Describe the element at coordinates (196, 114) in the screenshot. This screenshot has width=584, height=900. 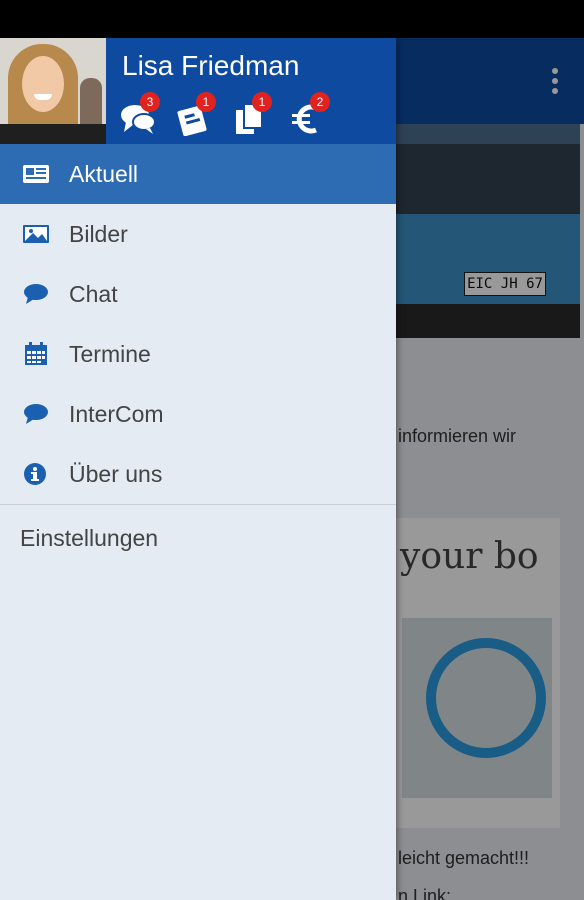
I see `coupon-icon: 1` at that location.